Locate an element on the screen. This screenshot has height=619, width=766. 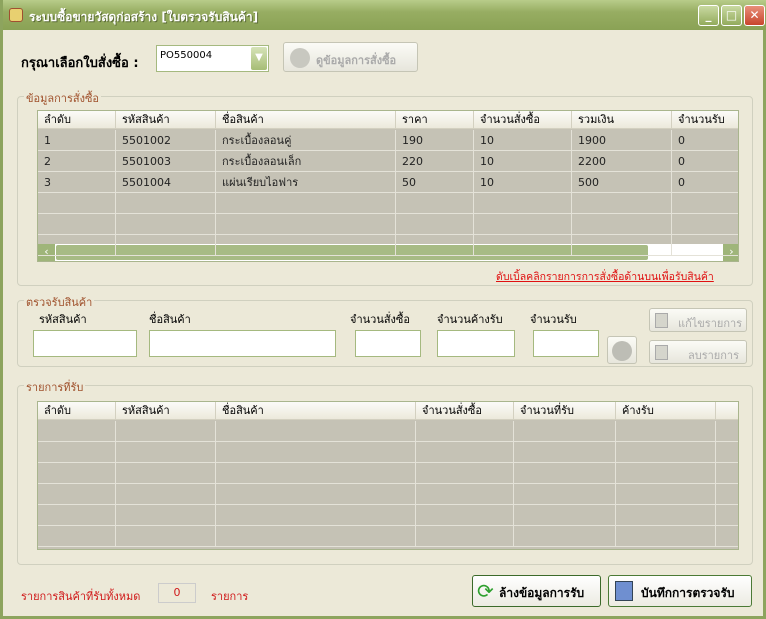
code-label: รหัสสินค้า is located at coordinates (63, 319).